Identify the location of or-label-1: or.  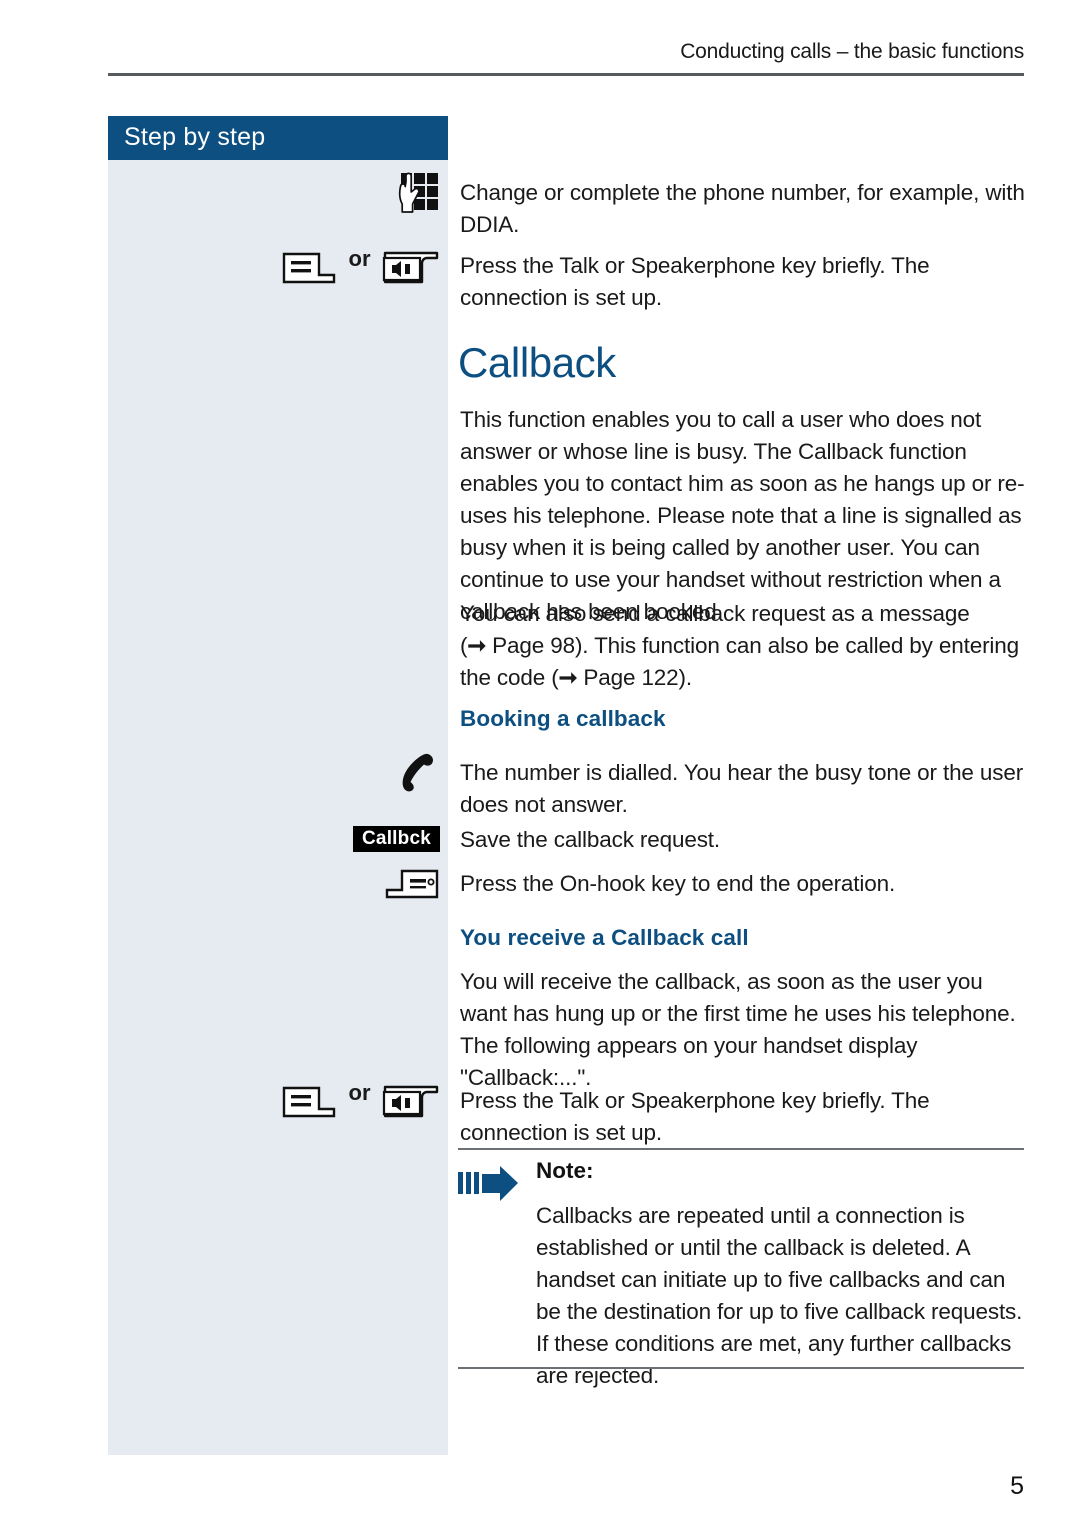
(359, 258).